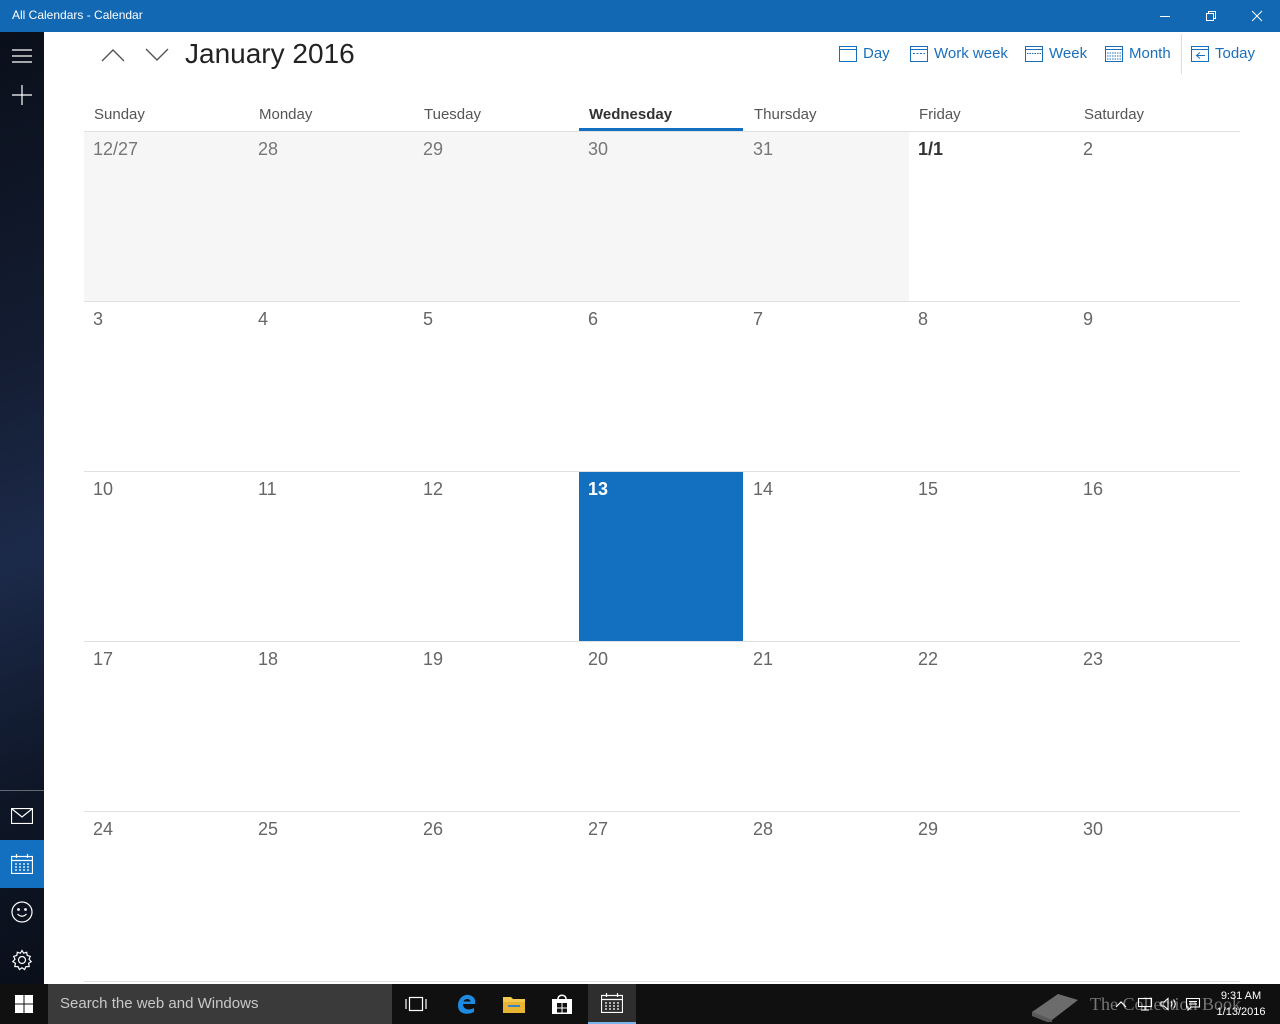 Image resolution: width=1280 pixels, height=1024 pixels. Describe the element at coordinates (331, 726) in the screenshot. I see `day-cell: 18` at that location.